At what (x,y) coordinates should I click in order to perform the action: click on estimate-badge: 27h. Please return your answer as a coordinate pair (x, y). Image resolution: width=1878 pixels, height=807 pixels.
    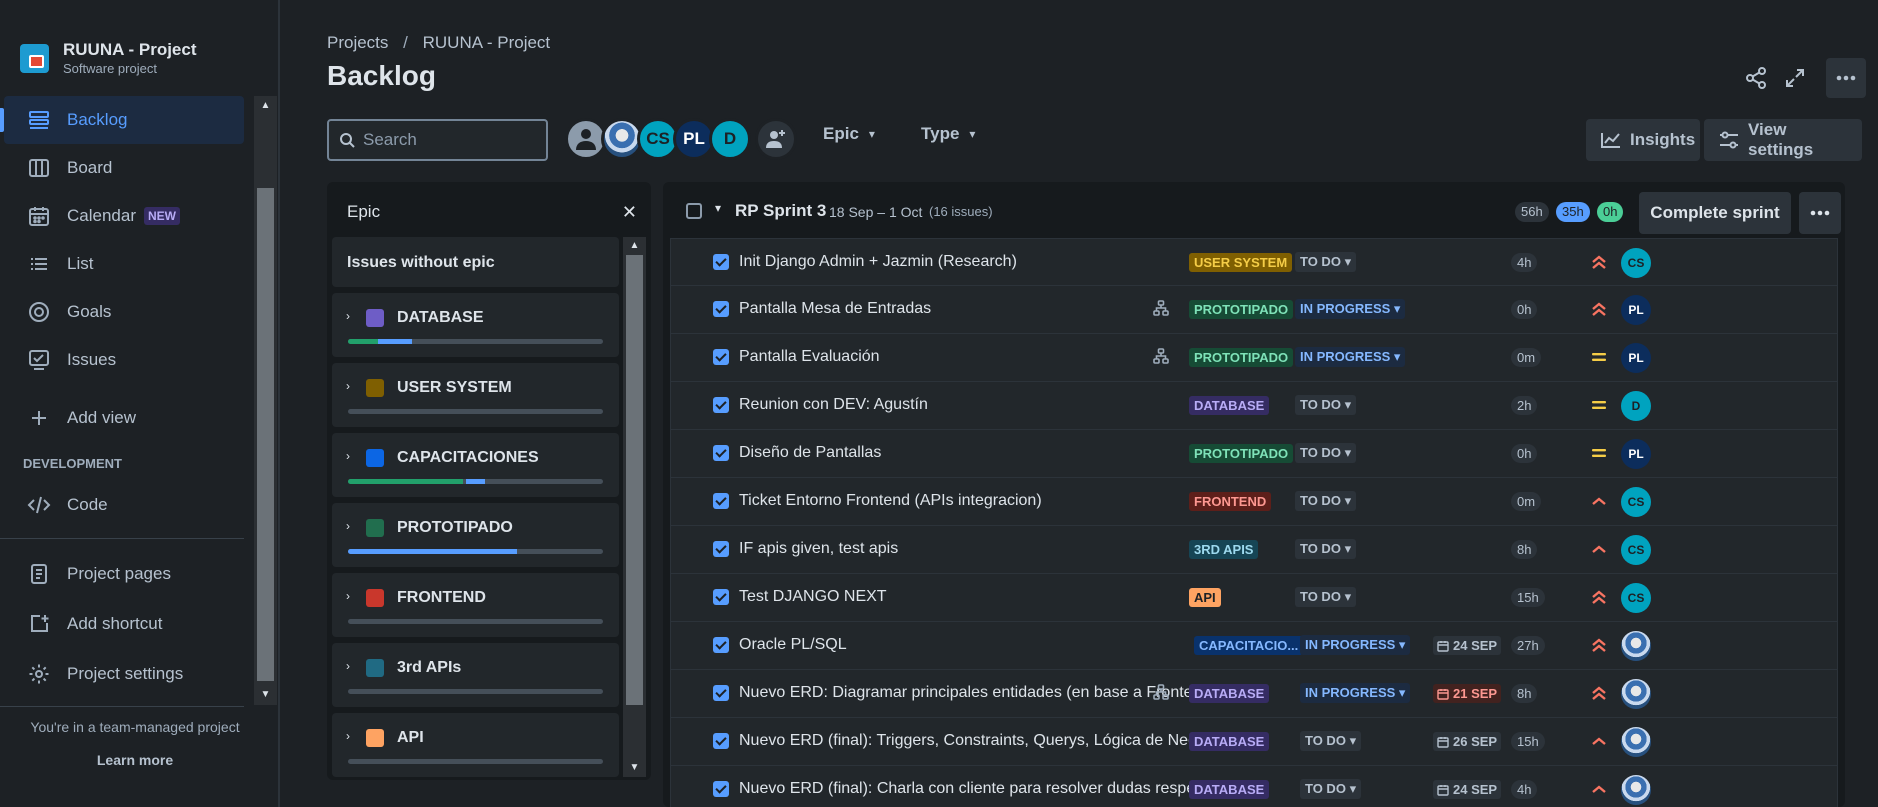
    Looking at the image, I should click on (1528, 645).